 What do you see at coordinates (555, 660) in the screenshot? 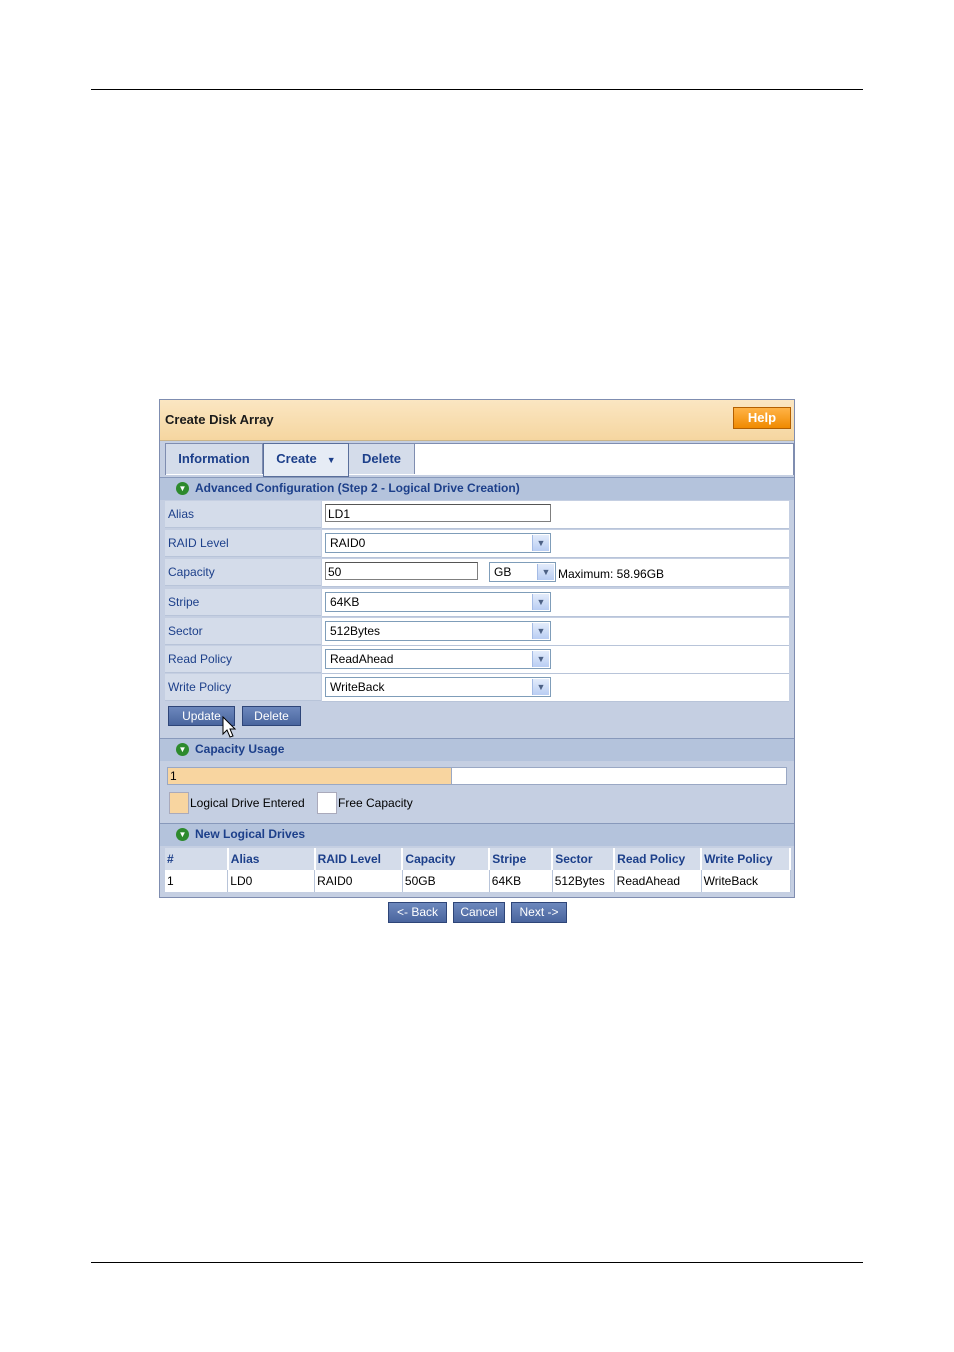
I see `read-policy-value-cell: ReadAhead ▼` at bounding box center [555, 660].